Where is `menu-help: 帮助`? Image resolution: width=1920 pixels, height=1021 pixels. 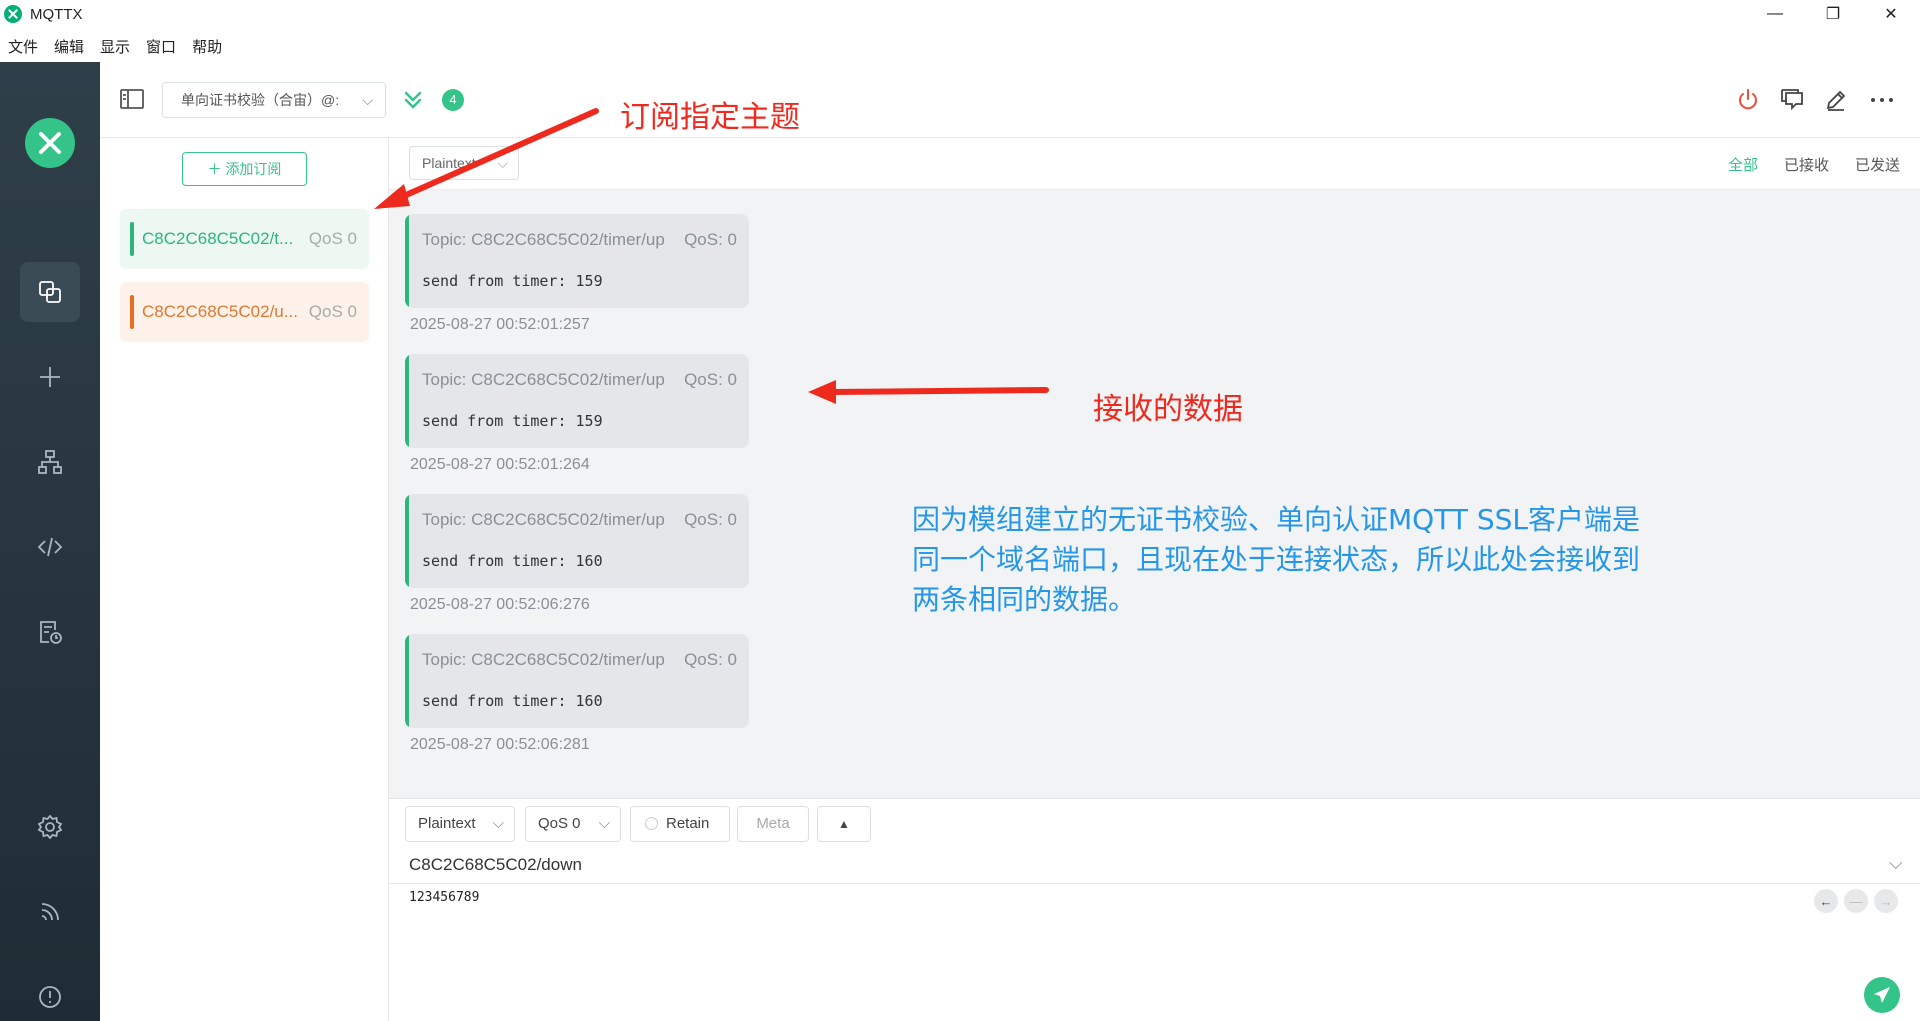
menu-help: 帮助 is located at coordinates (207, 46).